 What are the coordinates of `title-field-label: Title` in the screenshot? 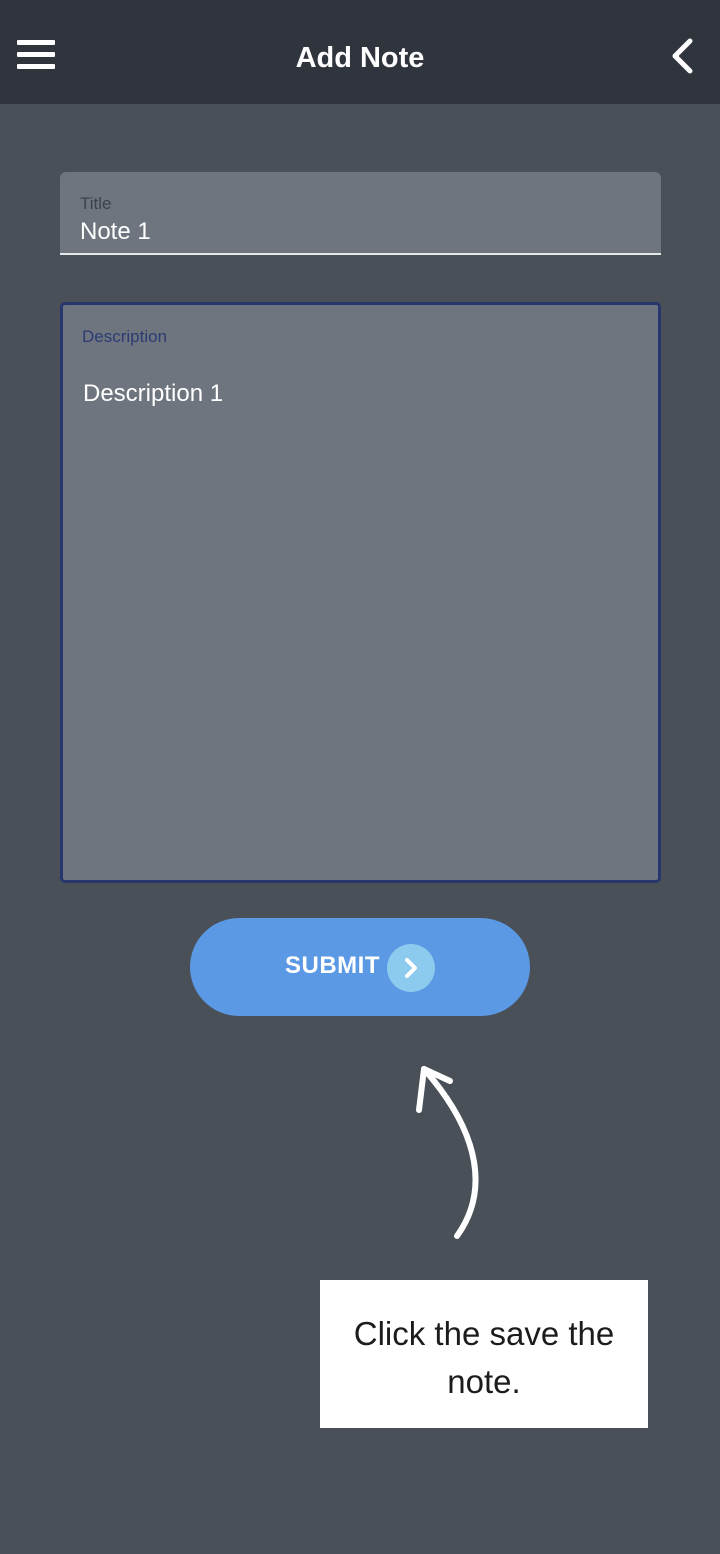 It's located at (96, 203).